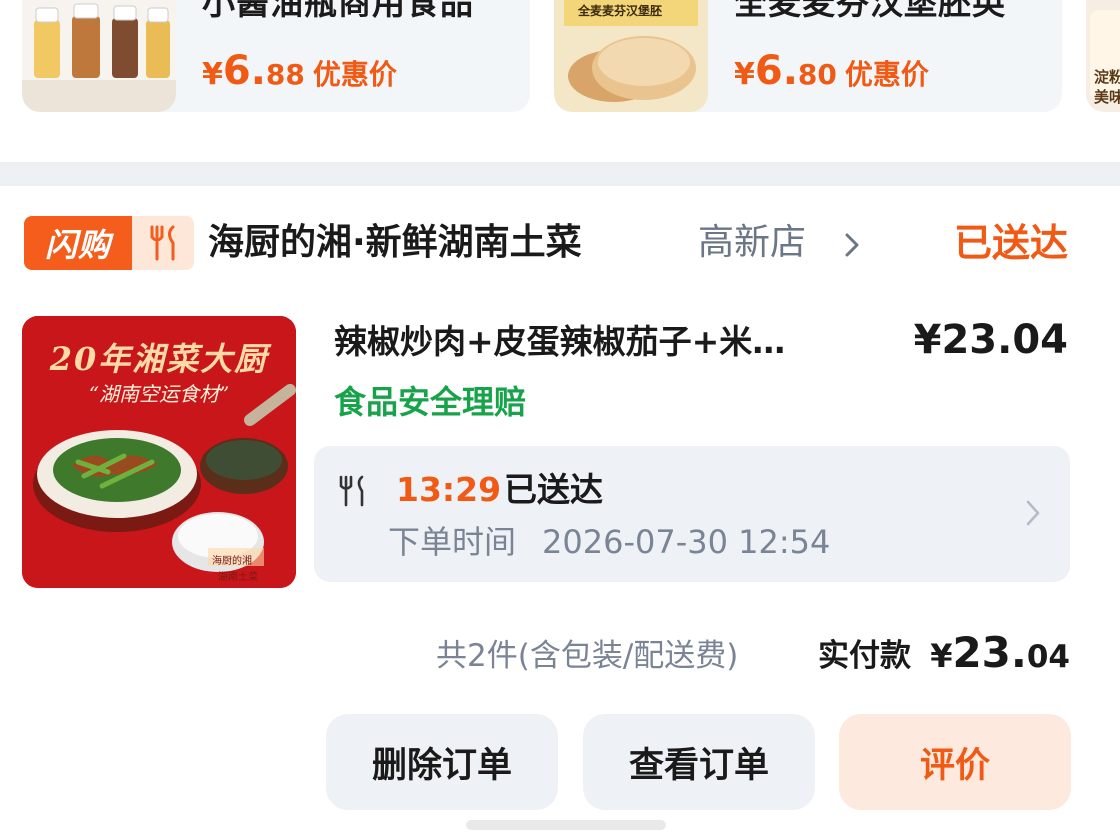 This screenshot has width=1120, height=840. I want to click on delivery-state: 已送达, so click(553, 489).